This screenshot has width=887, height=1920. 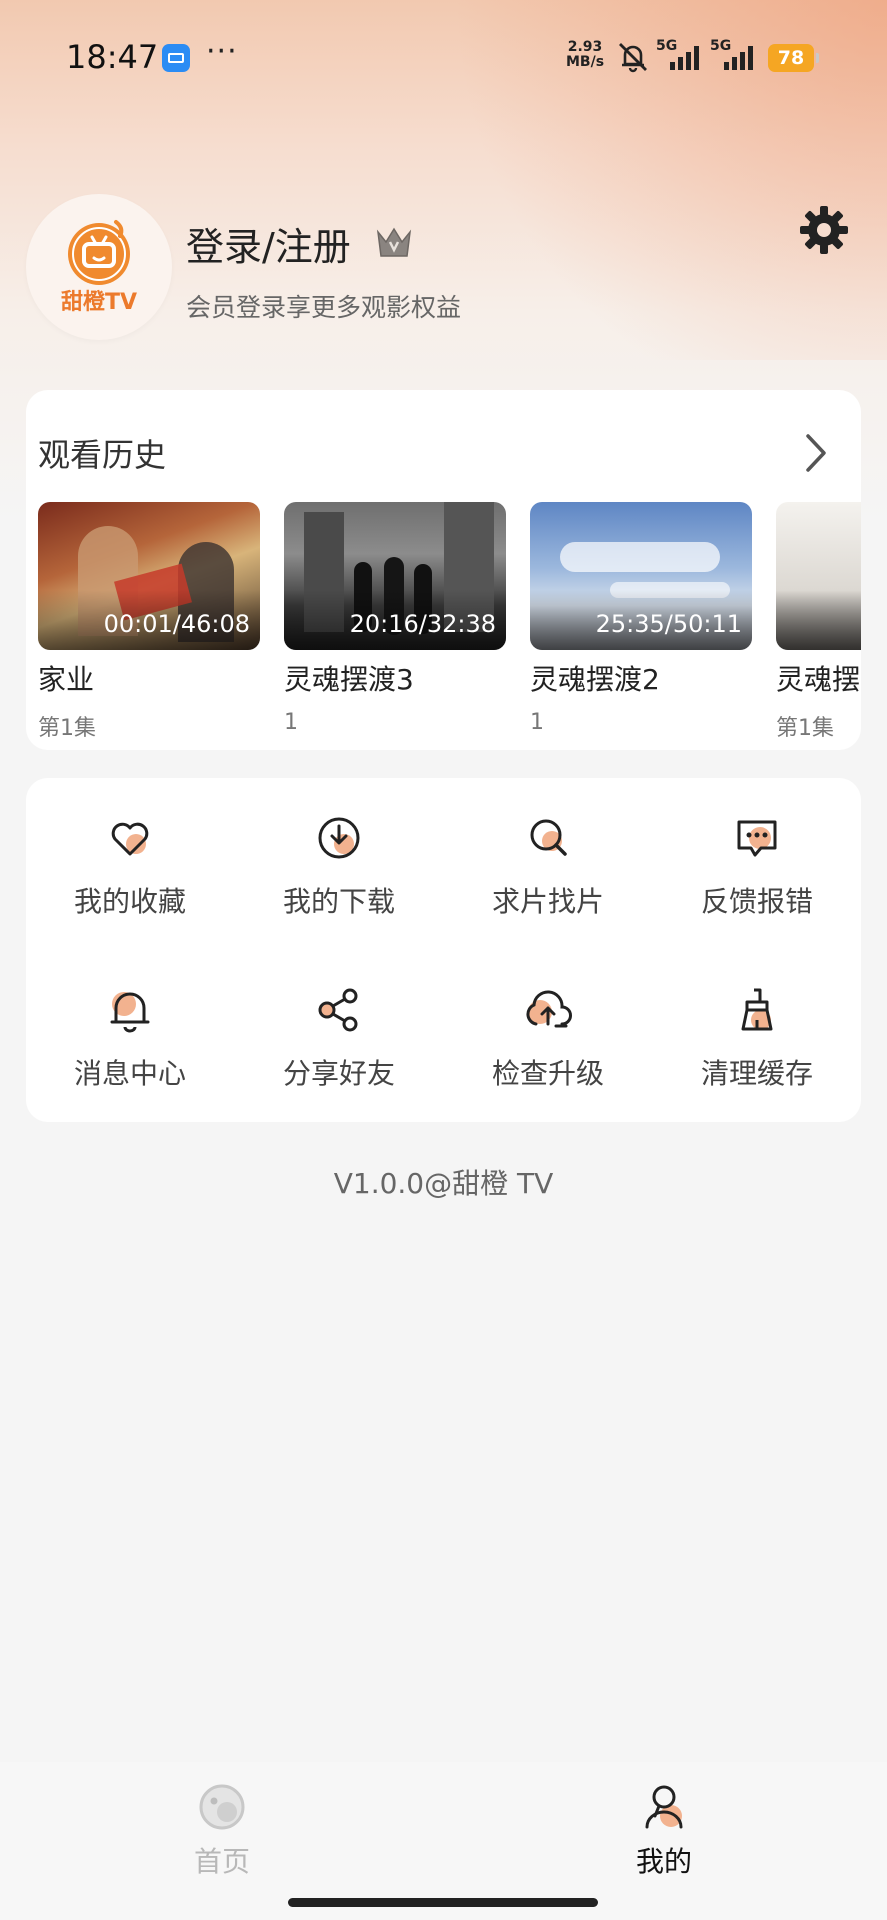 What do you see at coordinates (349, 679) in the screenshot?
I see `history-title: 灵魂摆渡3` at bounding box center [349, 679].